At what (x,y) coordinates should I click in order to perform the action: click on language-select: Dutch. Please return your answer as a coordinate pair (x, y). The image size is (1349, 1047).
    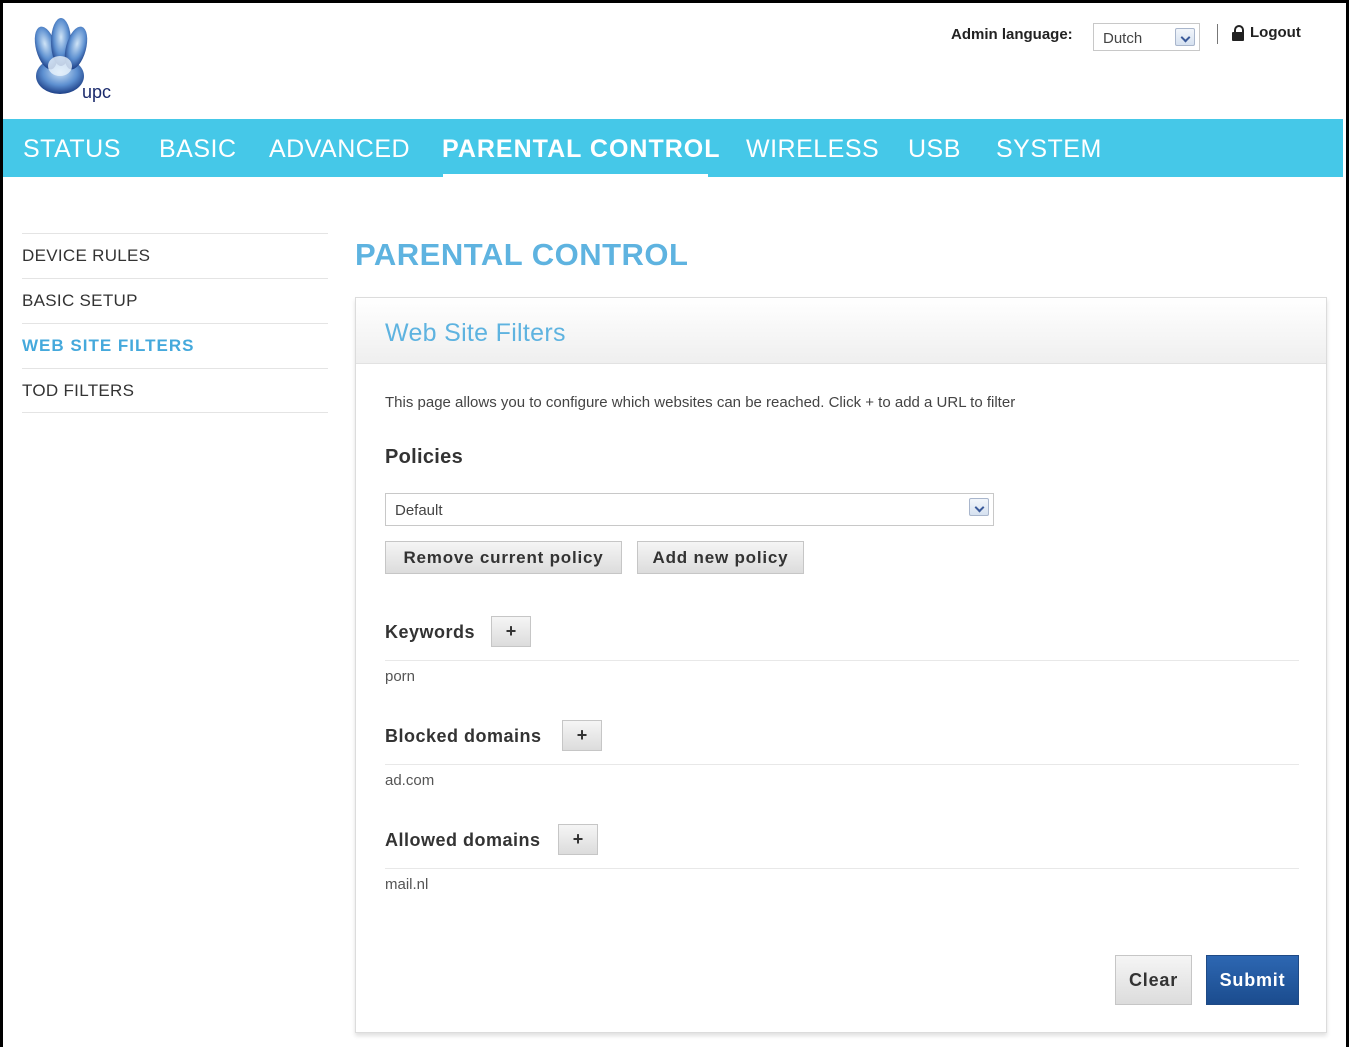
    Looking at the image, I should click on (1146, 37).